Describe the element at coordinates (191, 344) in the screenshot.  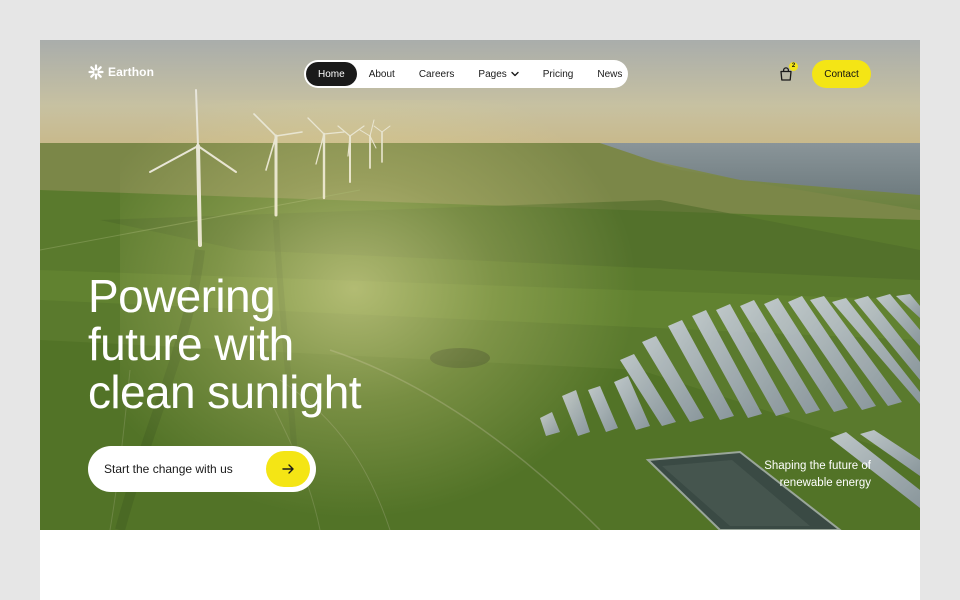
I see `headline-line: future with` at that location.